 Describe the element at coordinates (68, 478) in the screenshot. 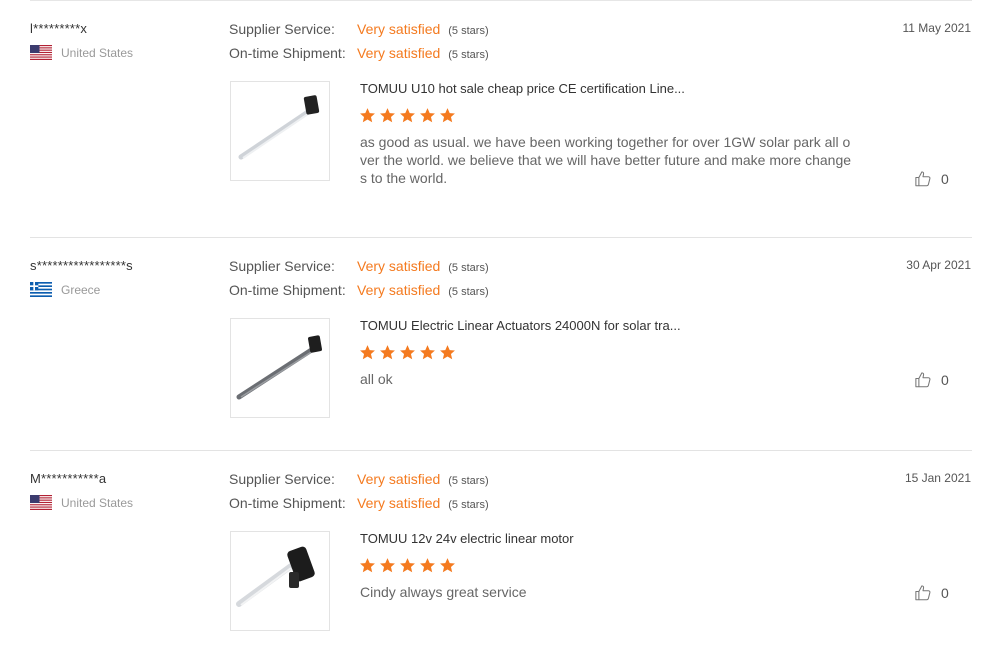

I see `reviewer-name: M***********a` at that location.